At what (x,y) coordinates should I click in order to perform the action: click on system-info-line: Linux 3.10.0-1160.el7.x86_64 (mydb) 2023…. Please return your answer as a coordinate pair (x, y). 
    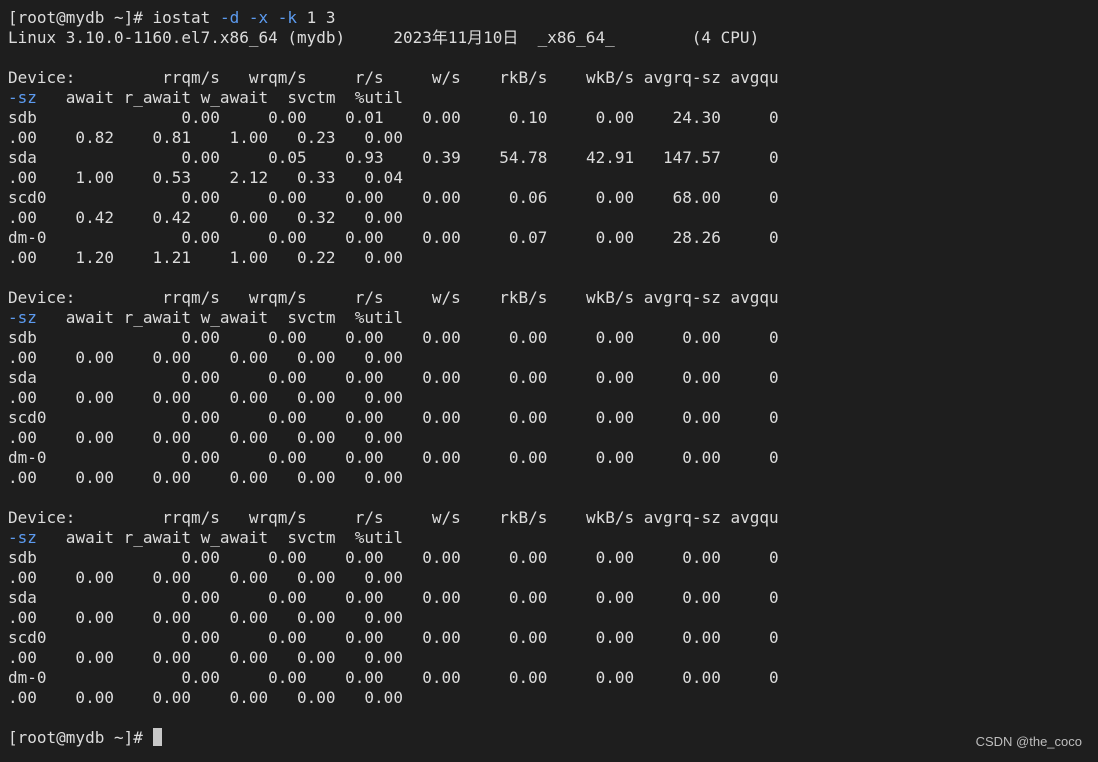
    Looking at the image, I should click on (384, 37).